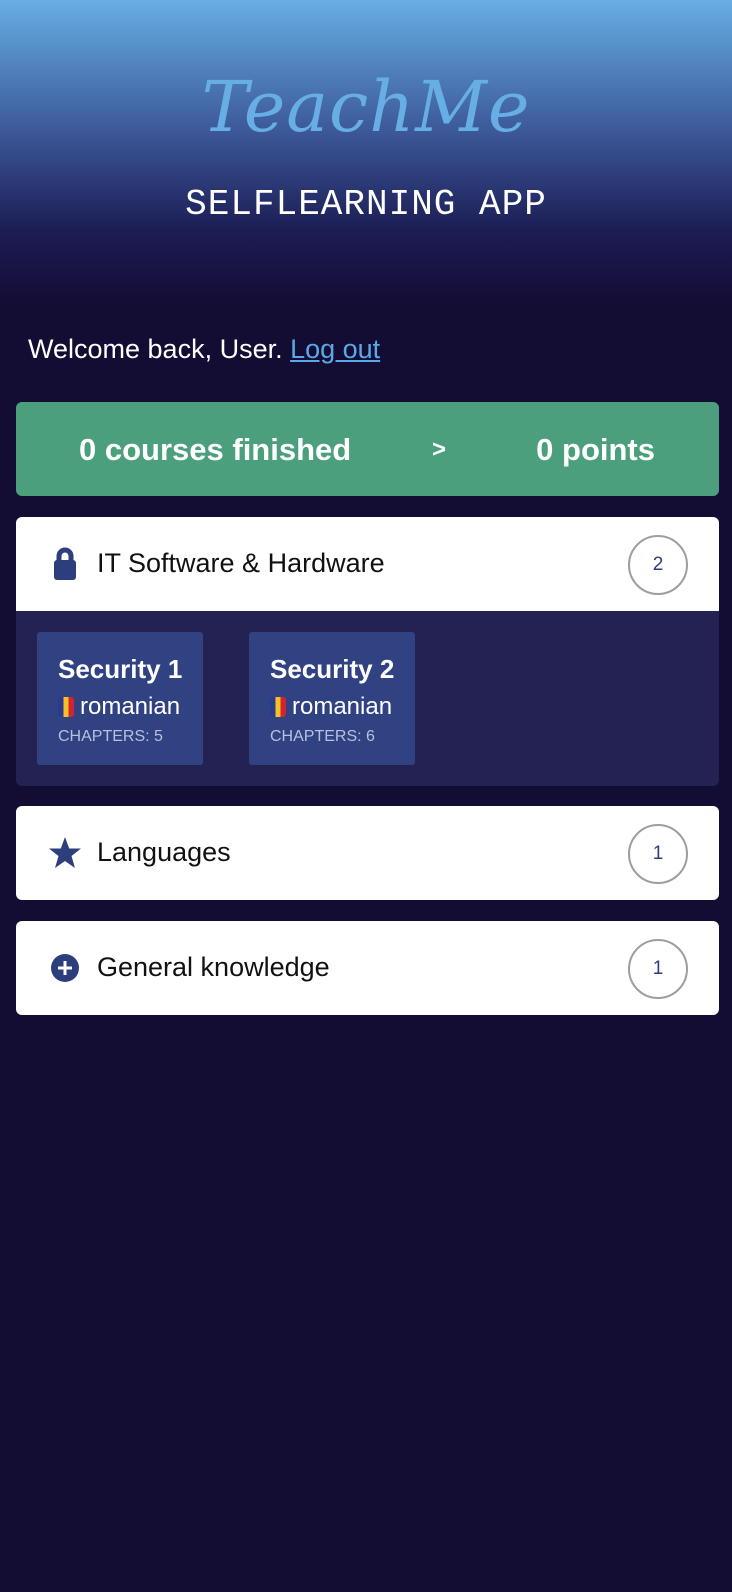  What do you see at coordinates (213, 967) in the screenshot?
I see `category-label: General knowledge` at bounding box center [213, 967].